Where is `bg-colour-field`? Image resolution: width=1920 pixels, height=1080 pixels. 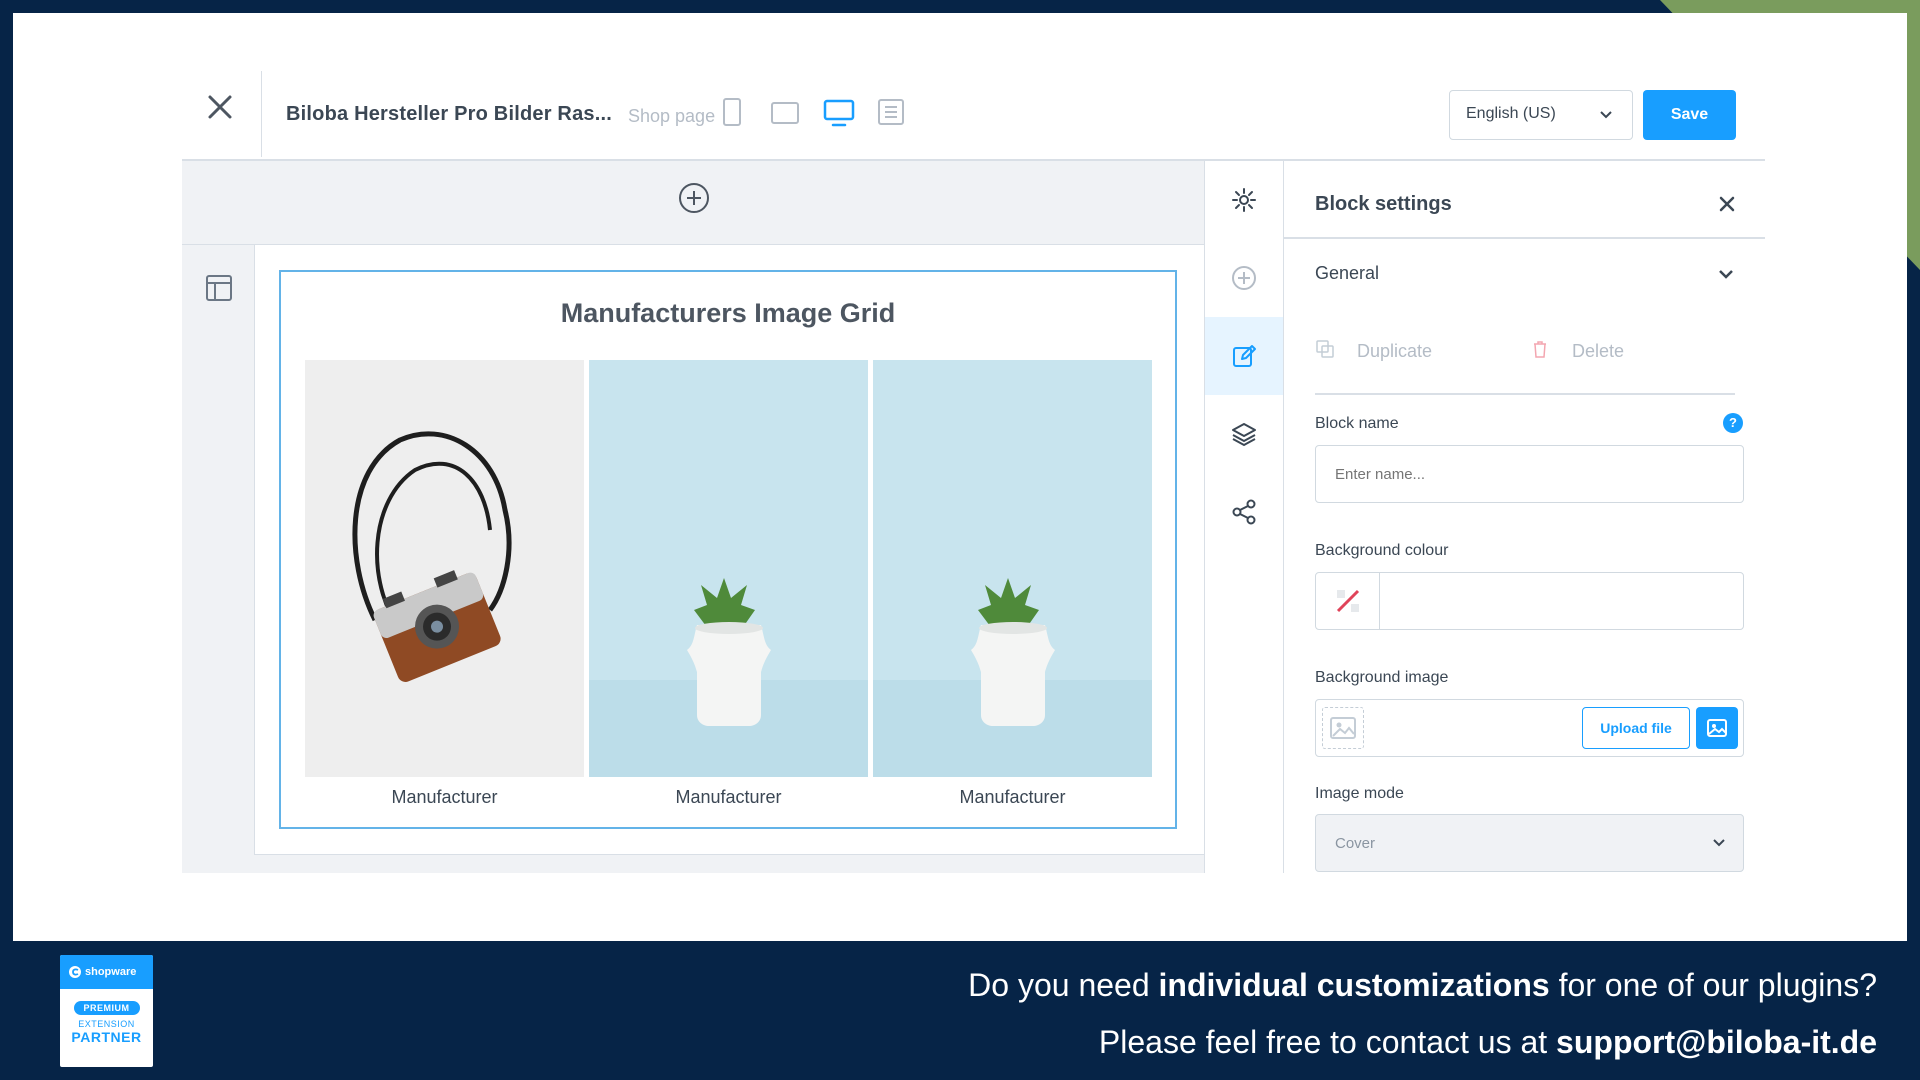 bg-colour-field is located at coordinates (1529, 601).